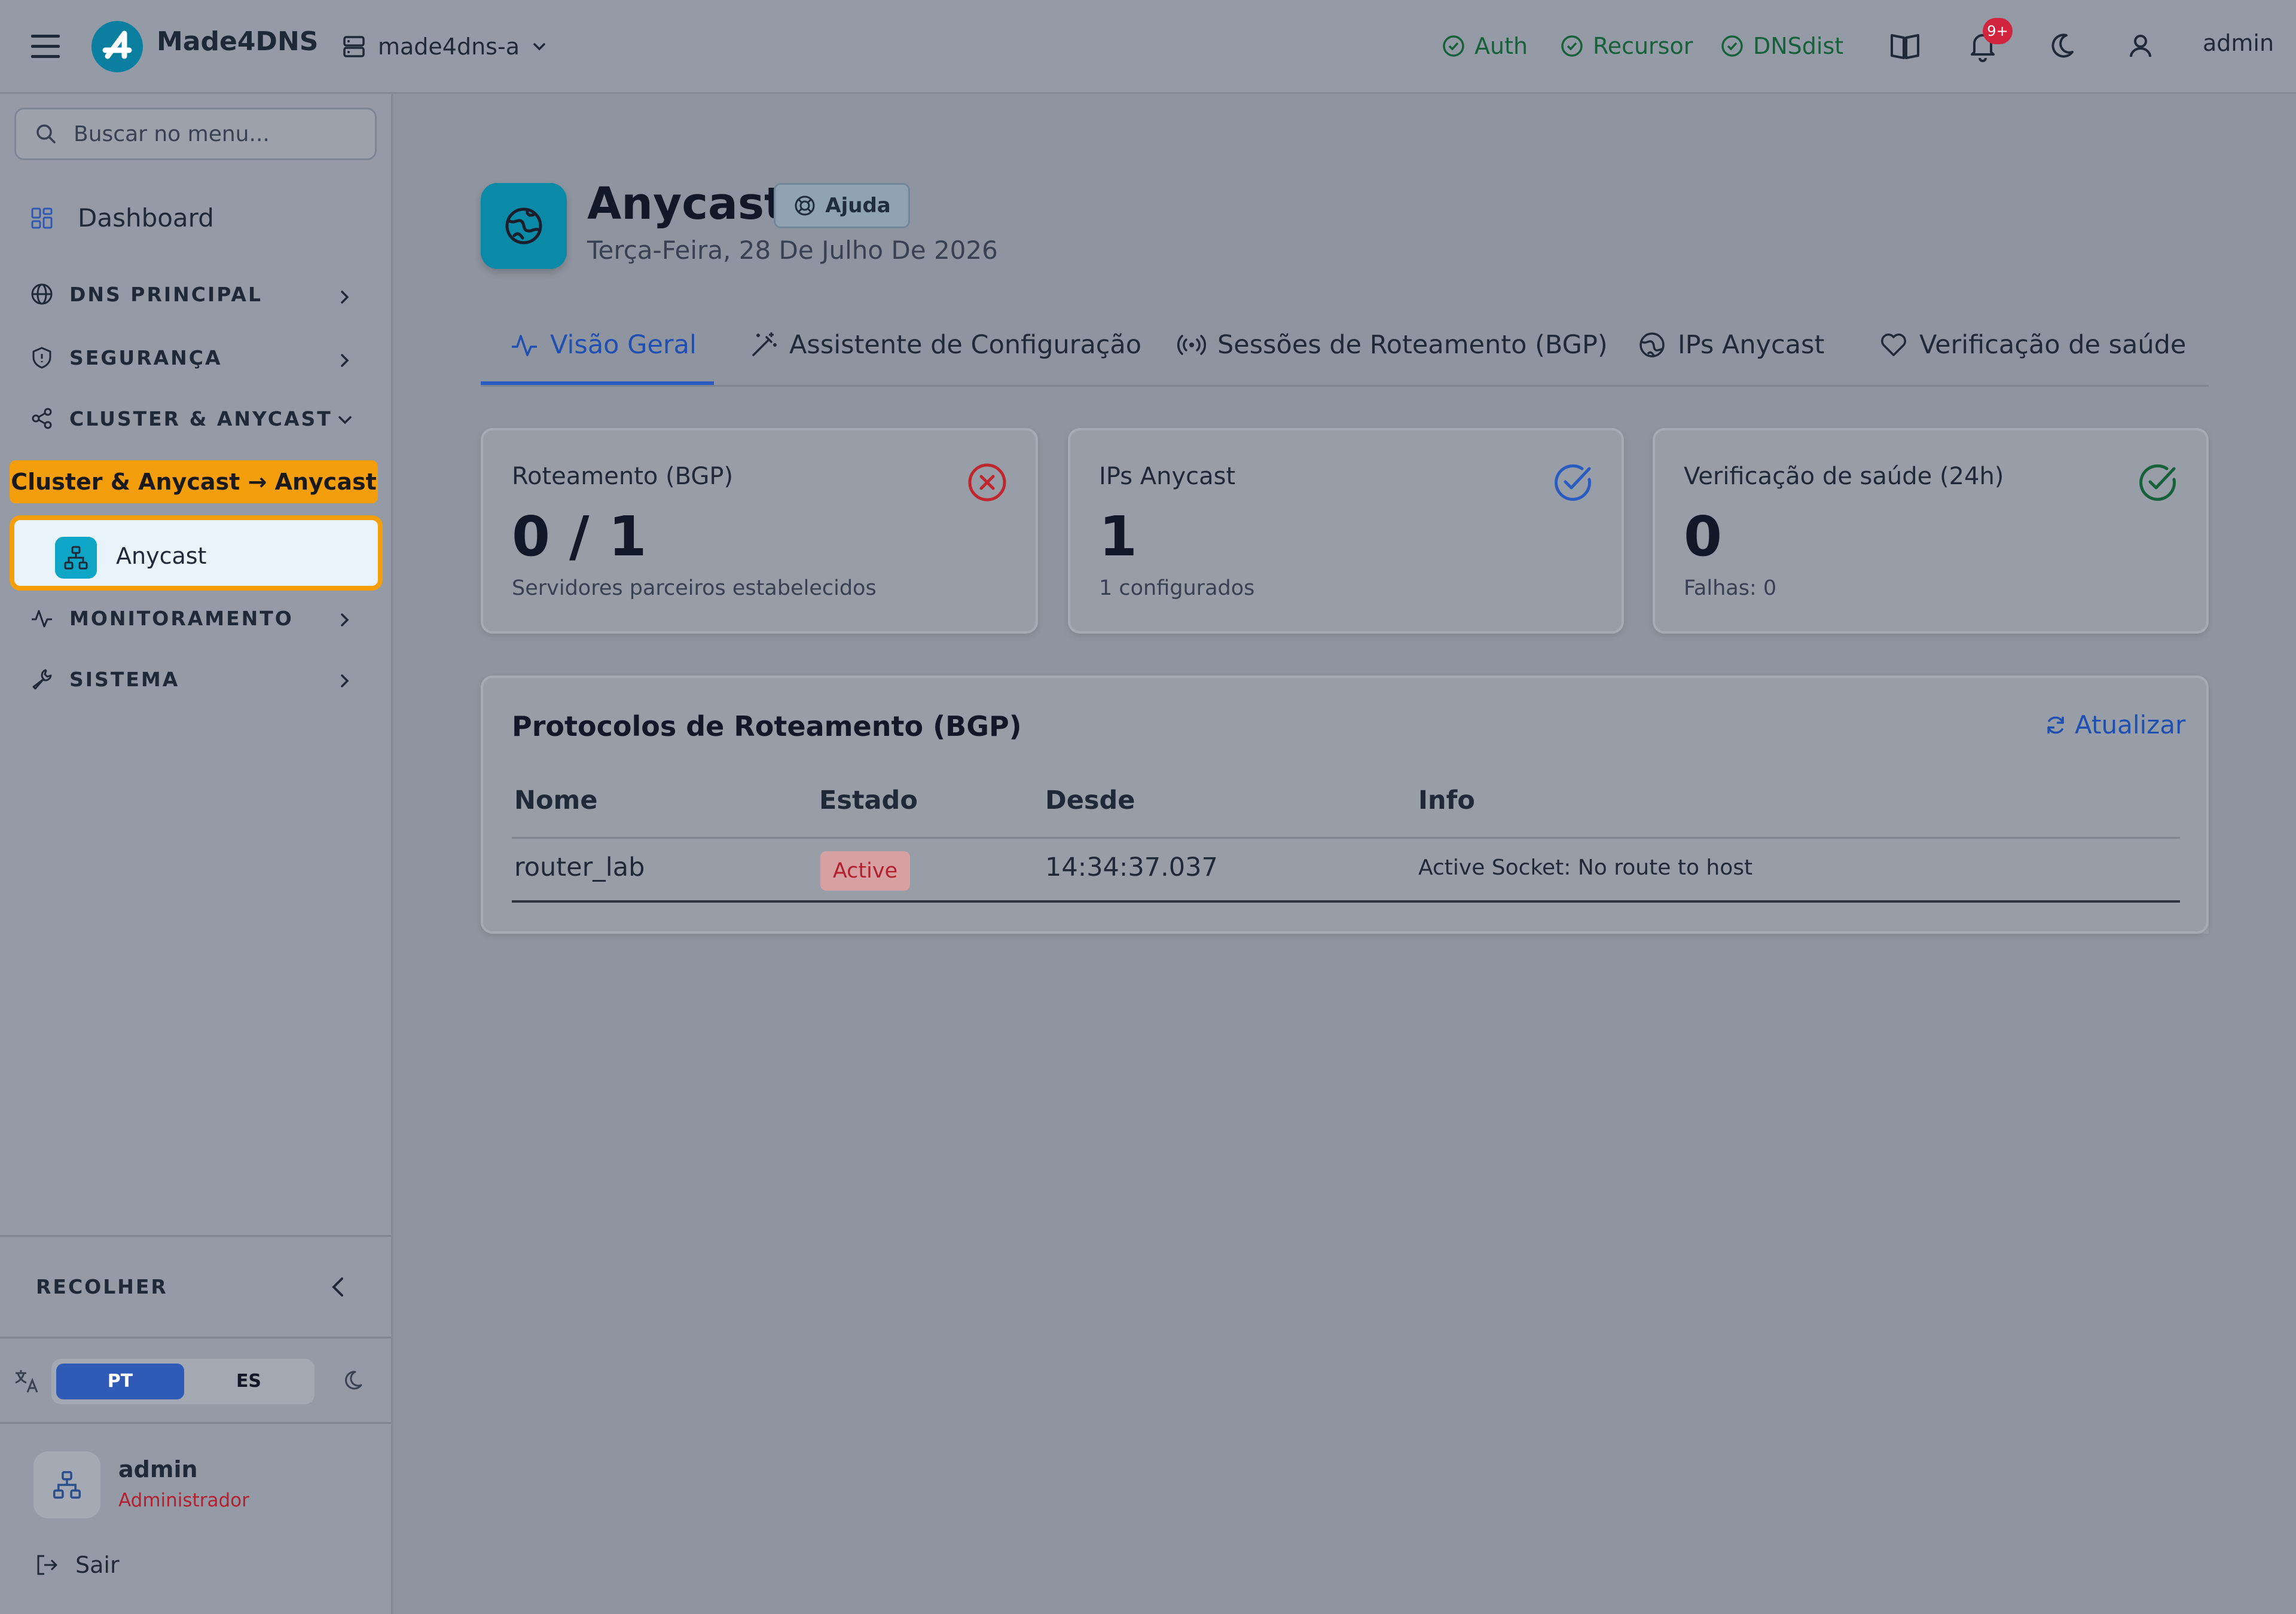 Image resolution: width=2296 pixels, height=1614 pixels. I want to click on user-role: Administrador, so click(183, 1500).